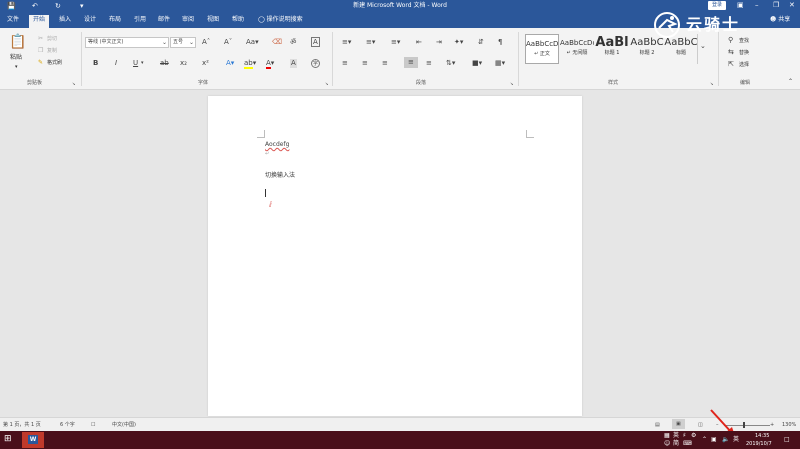 This screenshot has height=449, width=800. I want to click on font-color-icon: A▾, so click(270, 64).